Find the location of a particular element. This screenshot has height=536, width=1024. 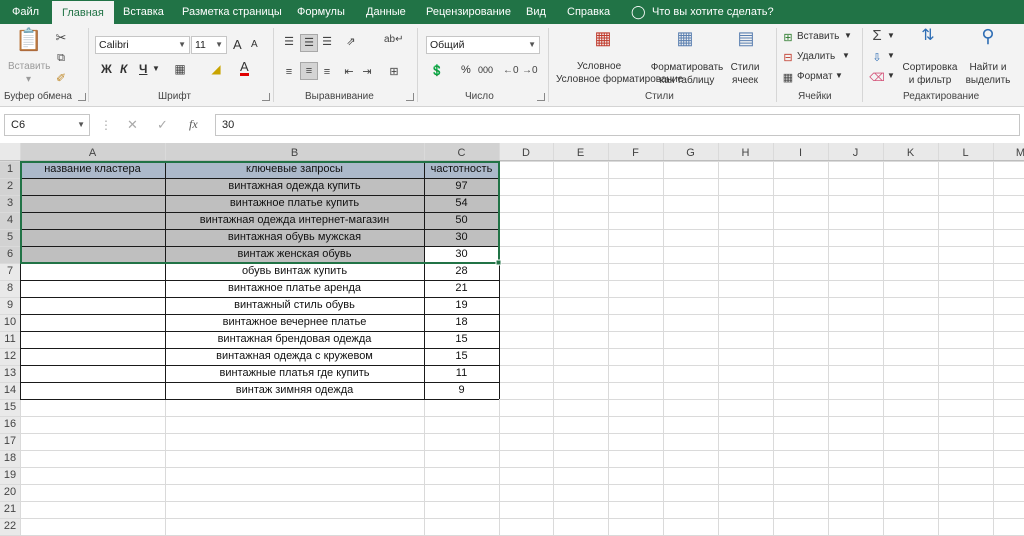

tab-formulas: Формулы is located at coordinates (321, 12).